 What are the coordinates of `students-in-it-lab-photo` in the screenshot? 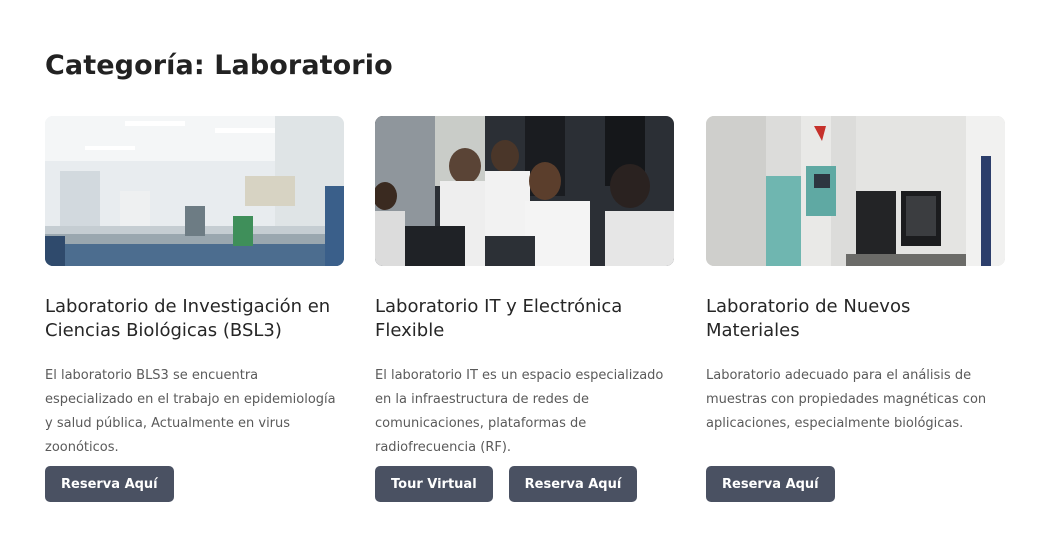 It's located at (524, 191).